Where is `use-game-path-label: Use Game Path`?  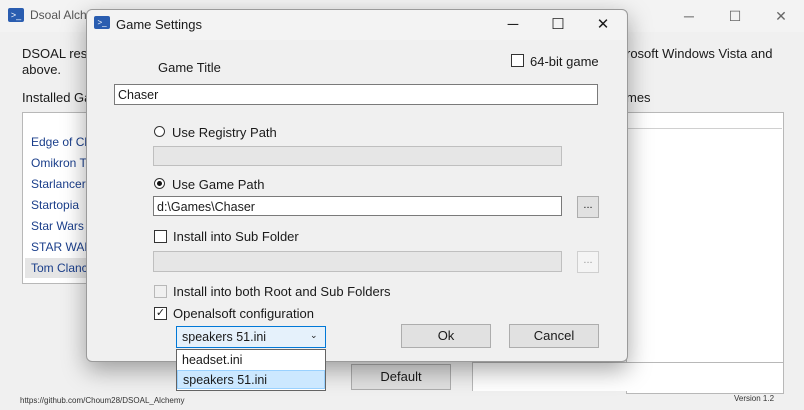
use-game-path-label: Use Game Path is located at coordinates (218, 184).